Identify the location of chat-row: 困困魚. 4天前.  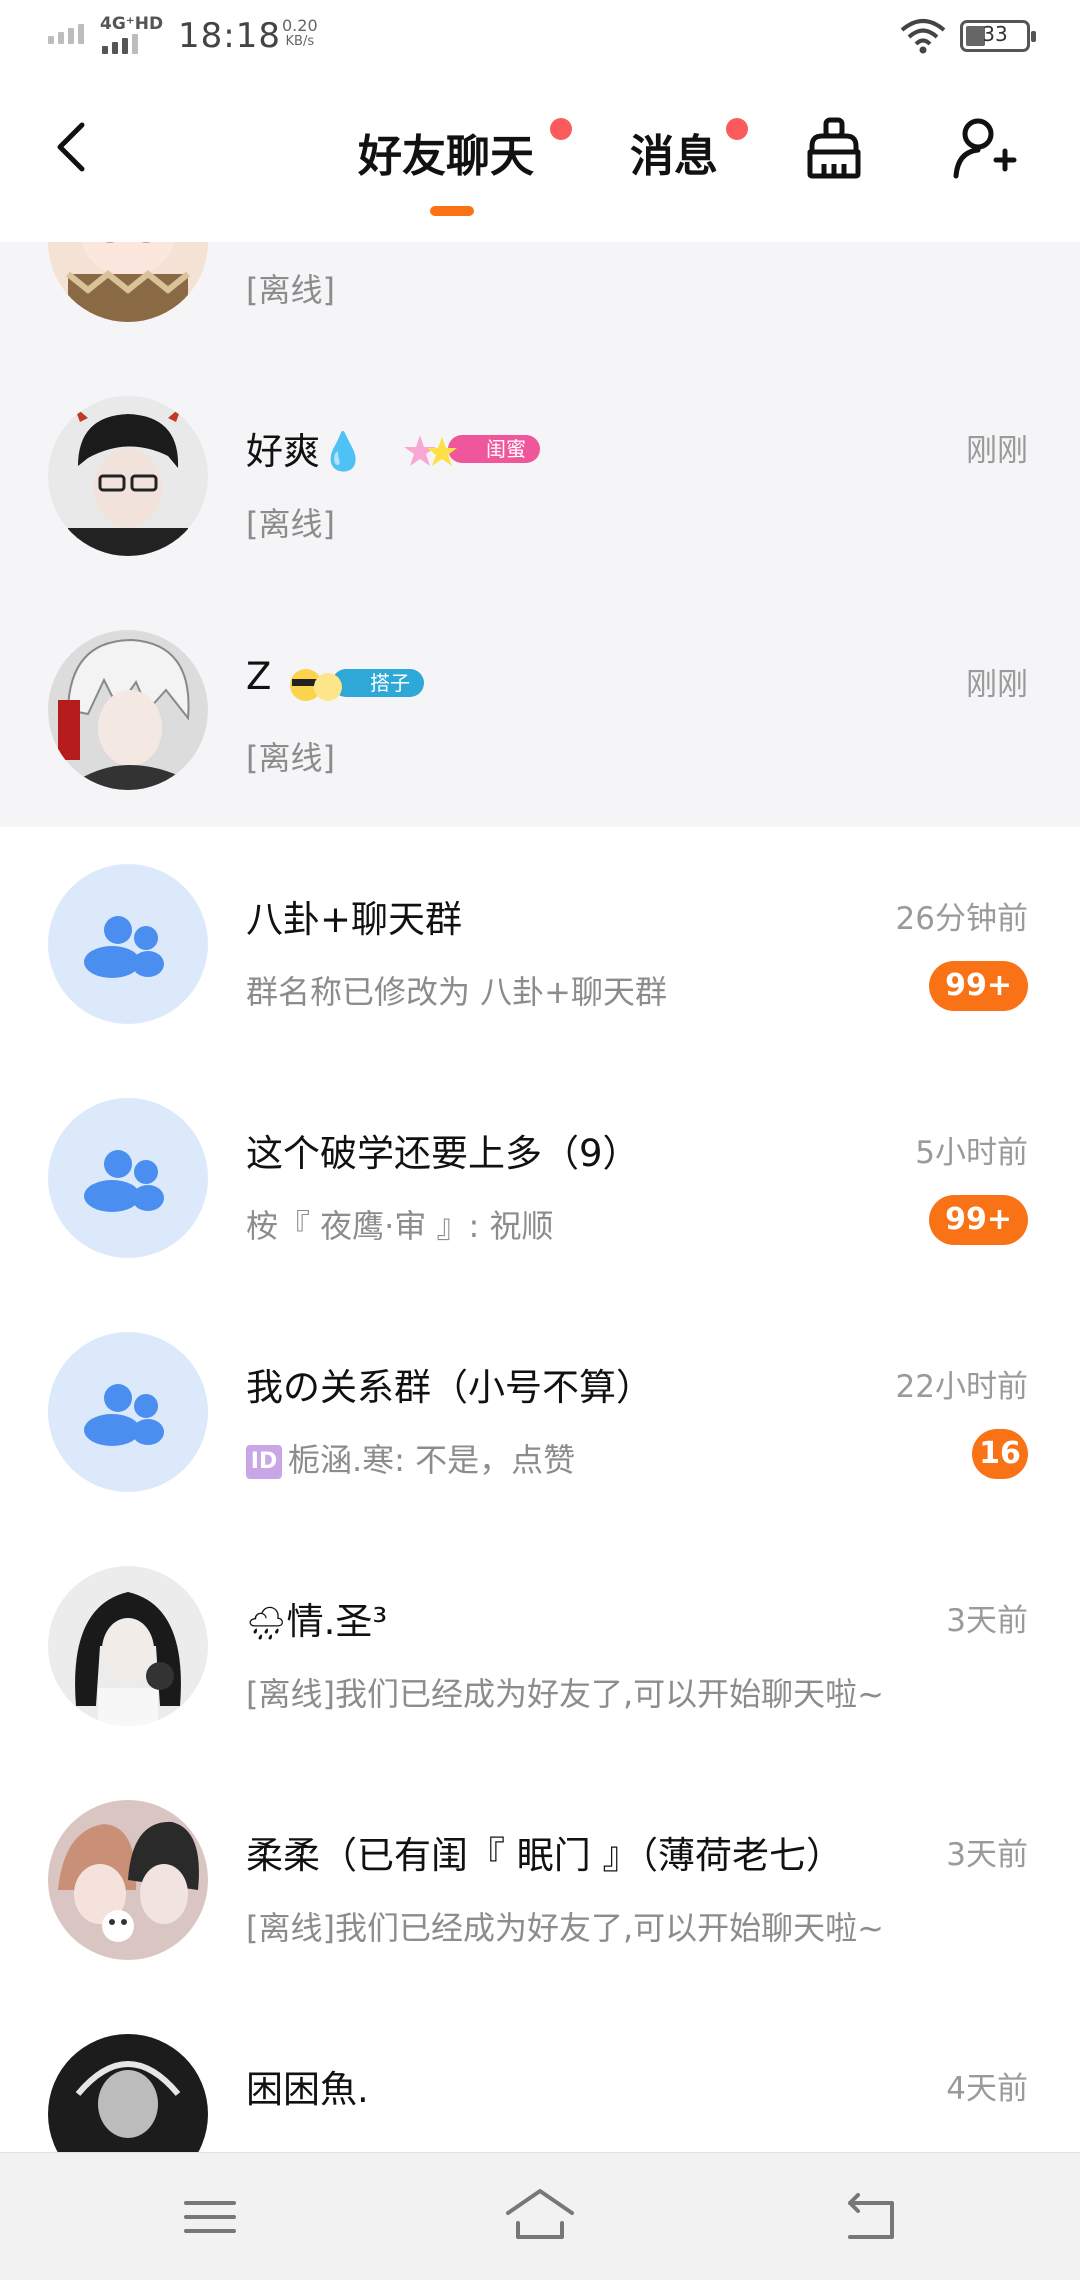
(540, 2074).